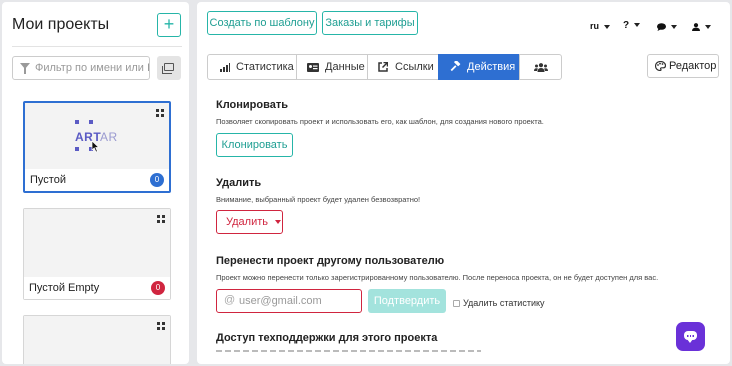 The width and height of the screenshot is (732, 366). What do you see at coordinates (626, 25) in the screenshot?
I see `help-icon: ?` at bounding box center [626, 25].